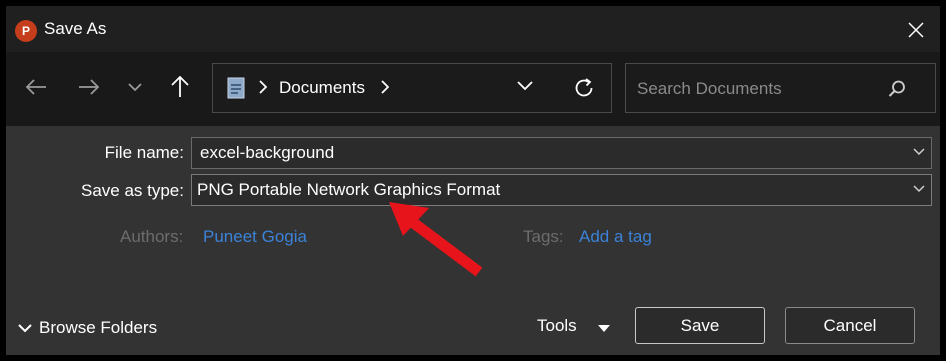 The height and width of the screenshot is (361, 946). I want to click on close-button, so click(916, 30).